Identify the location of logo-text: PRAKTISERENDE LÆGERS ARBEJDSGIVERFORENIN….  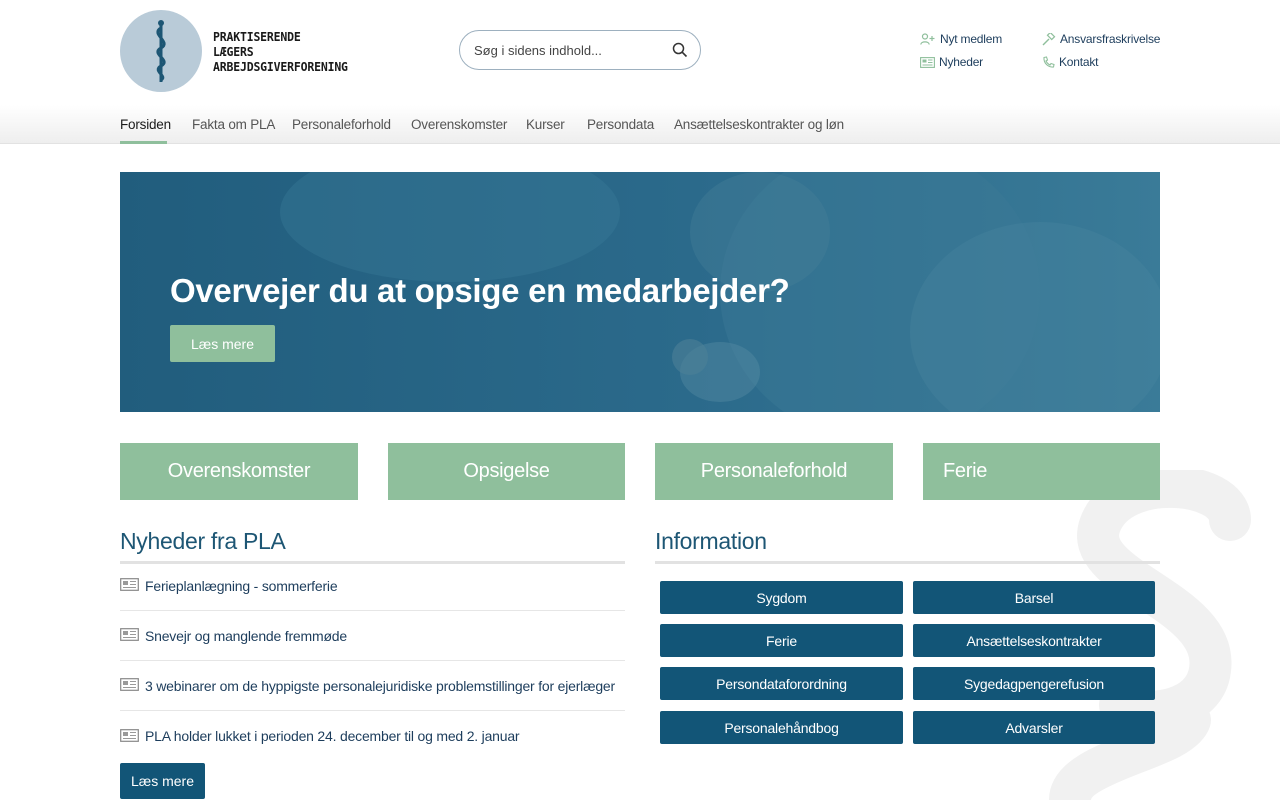
(280, 51).